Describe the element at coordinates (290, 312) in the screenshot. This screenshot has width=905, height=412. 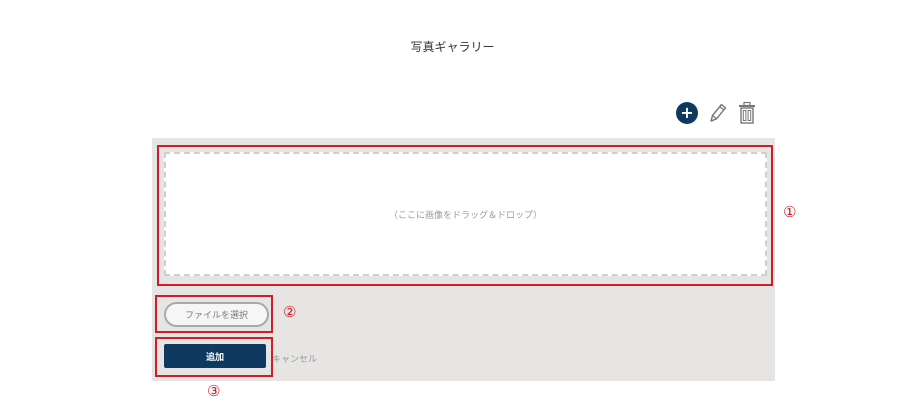
I see `annotation-marker-2: ②` at that location.